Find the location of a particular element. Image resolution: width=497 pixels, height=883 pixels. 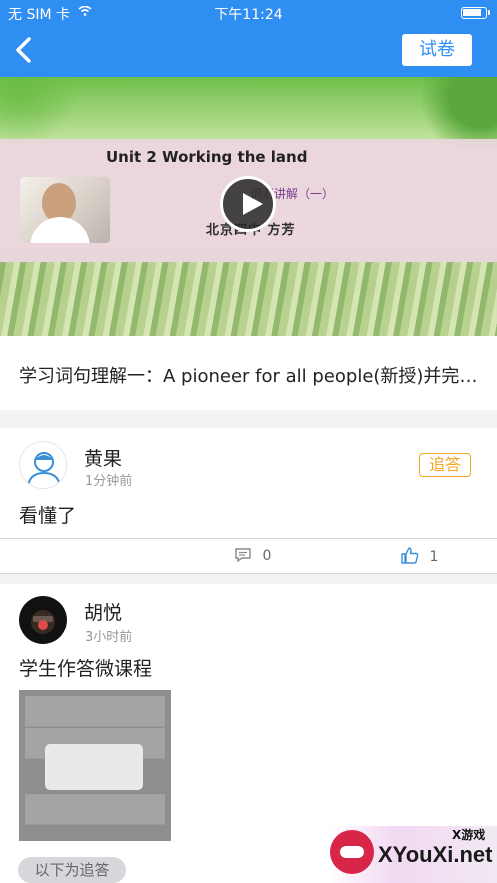

reply-button: 追答 is located at coordinates (445, 465).